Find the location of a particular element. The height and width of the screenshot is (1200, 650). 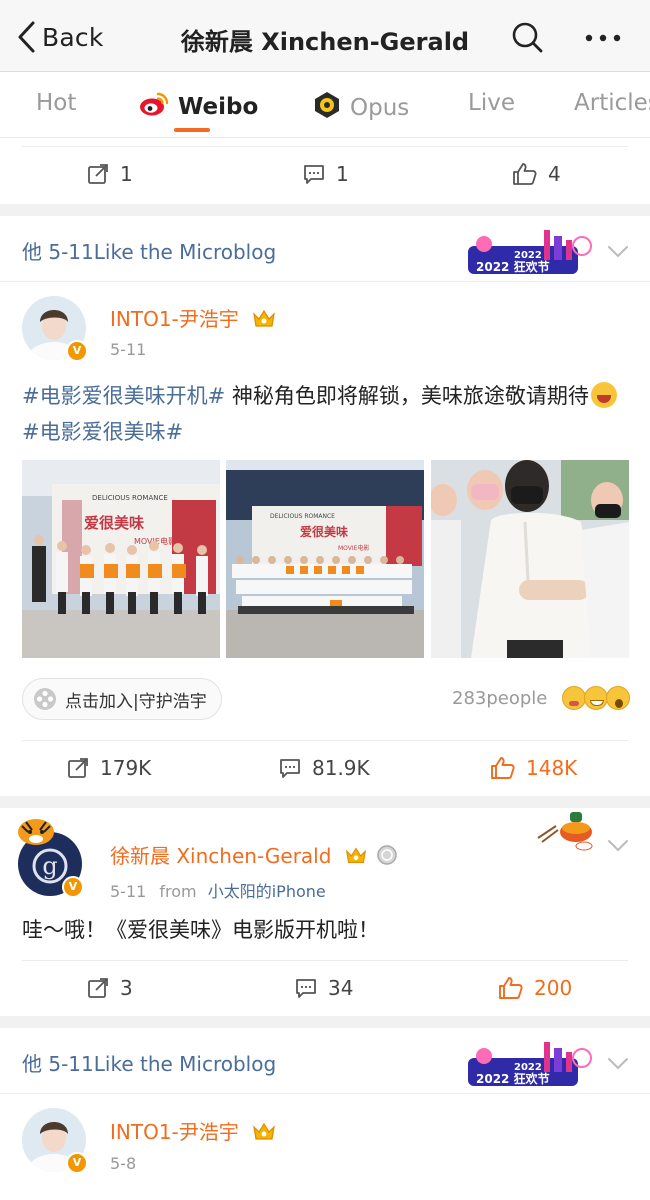

tiger-decoration-icon is located at coordinates (36, 832).